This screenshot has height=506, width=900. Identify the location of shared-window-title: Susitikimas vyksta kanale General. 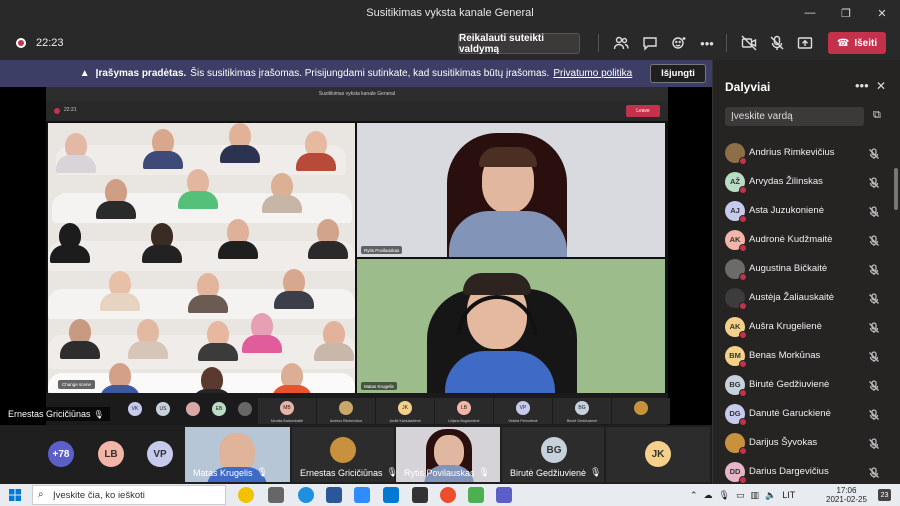
(357, 94).